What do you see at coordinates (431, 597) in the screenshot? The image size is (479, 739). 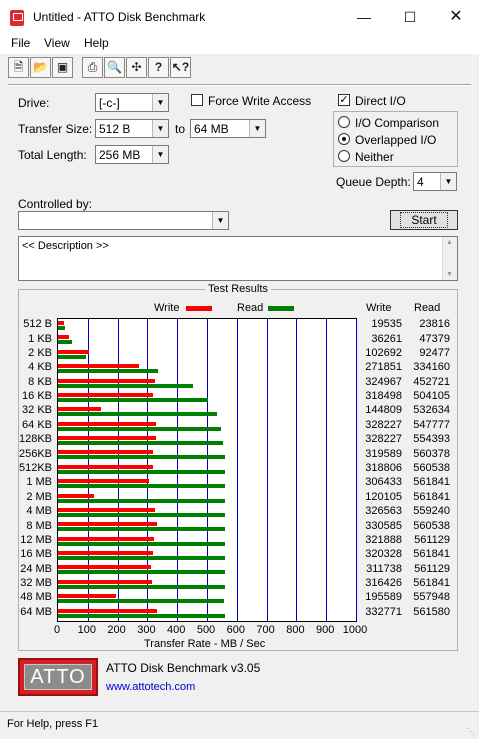 I see `read-value-cell: 557948` at bounding box center [431, 597].